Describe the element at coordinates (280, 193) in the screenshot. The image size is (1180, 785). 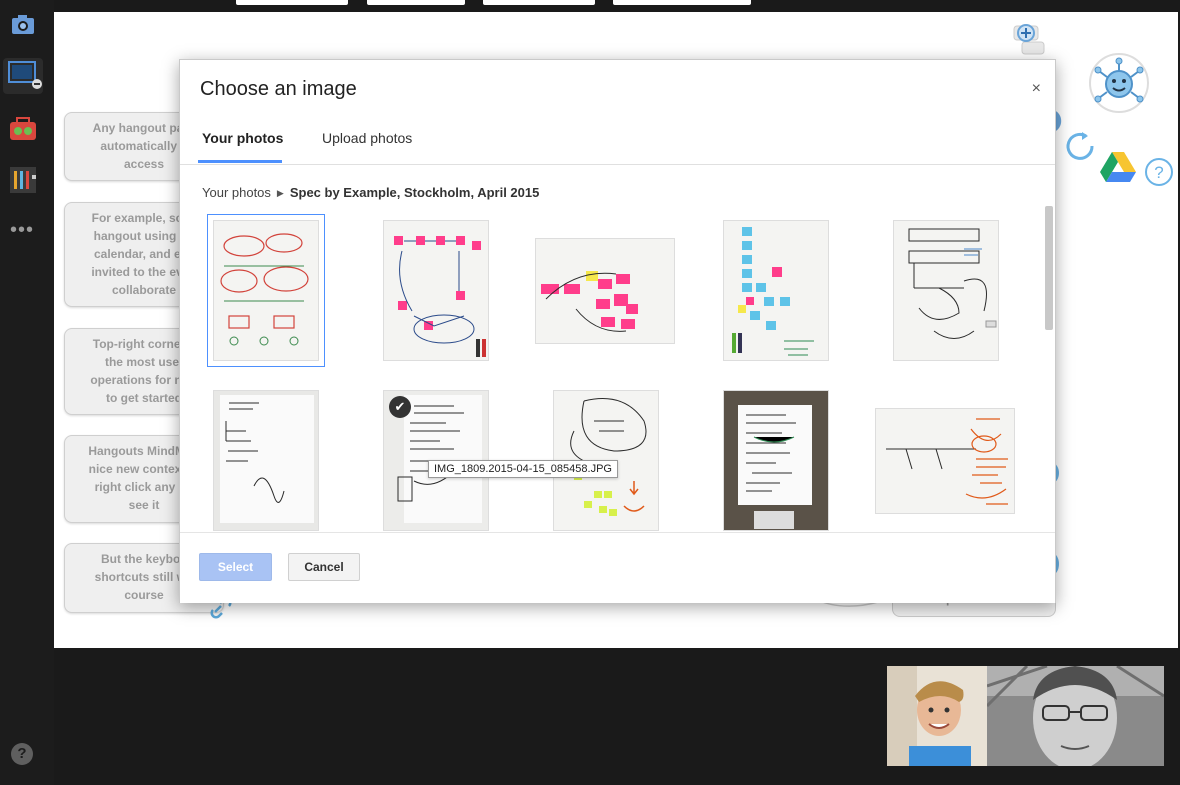
I see `chevron-right-icon: ▶` at that location.